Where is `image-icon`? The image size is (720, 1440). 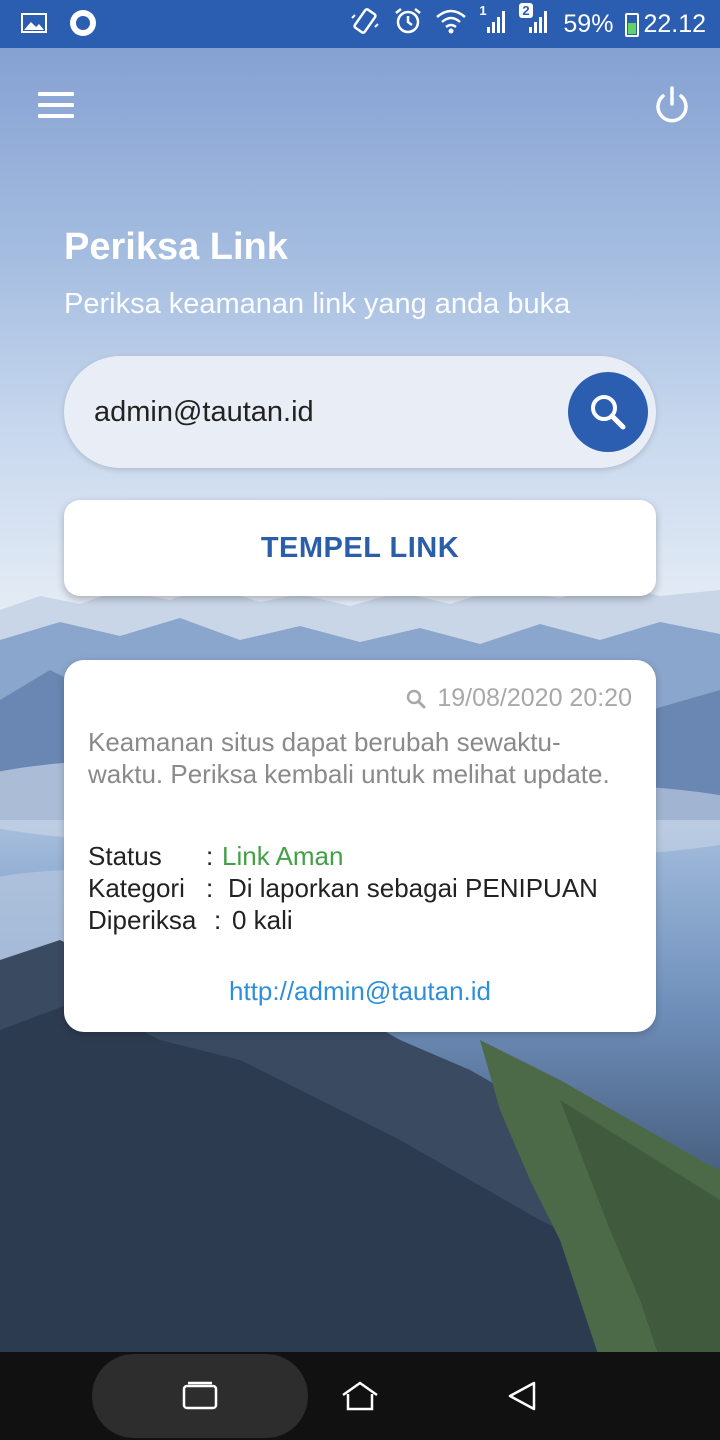
image-icon is located at coordinates (34, 25).